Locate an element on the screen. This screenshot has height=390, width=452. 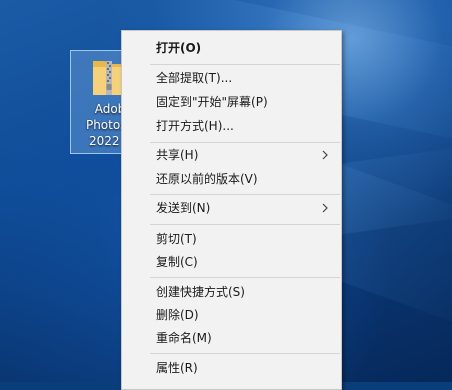
menu-item-create-shortcut: 创建快捷方式(S) is located at coordinates (231, 292).